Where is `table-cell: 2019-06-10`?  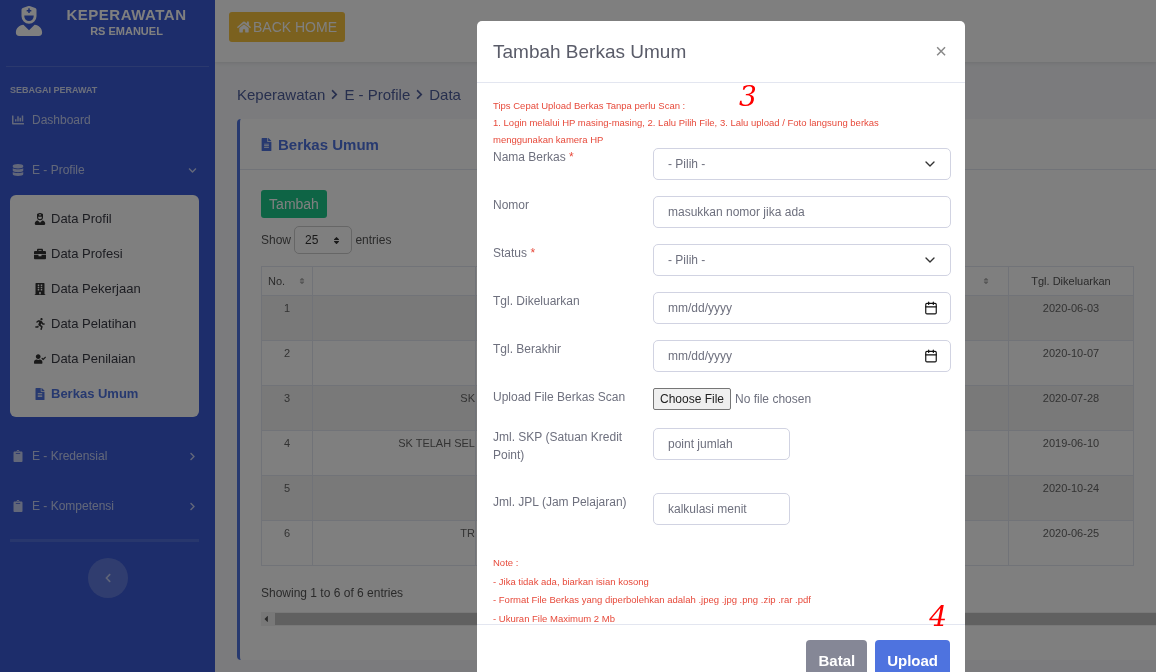 table-cell: 2019-06-10 is located at coordinates (1071, 453).